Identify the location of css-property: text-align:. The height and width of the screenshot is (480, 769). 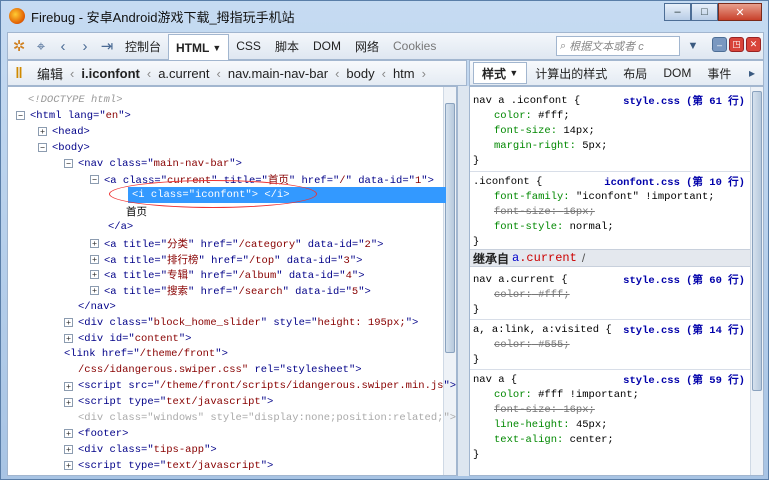
(529, 439).